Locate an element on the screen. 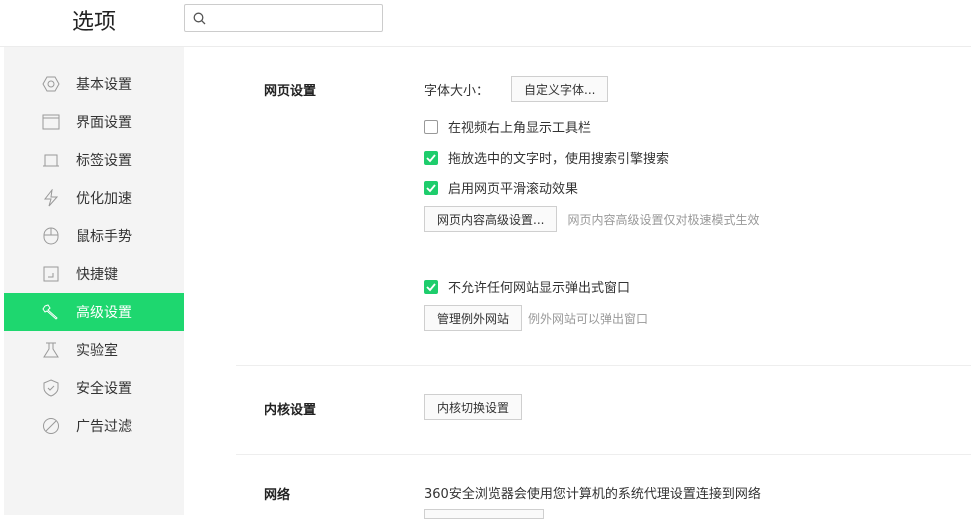  sidebar-item-label: 实验室 is located at coordinates (97, 351).